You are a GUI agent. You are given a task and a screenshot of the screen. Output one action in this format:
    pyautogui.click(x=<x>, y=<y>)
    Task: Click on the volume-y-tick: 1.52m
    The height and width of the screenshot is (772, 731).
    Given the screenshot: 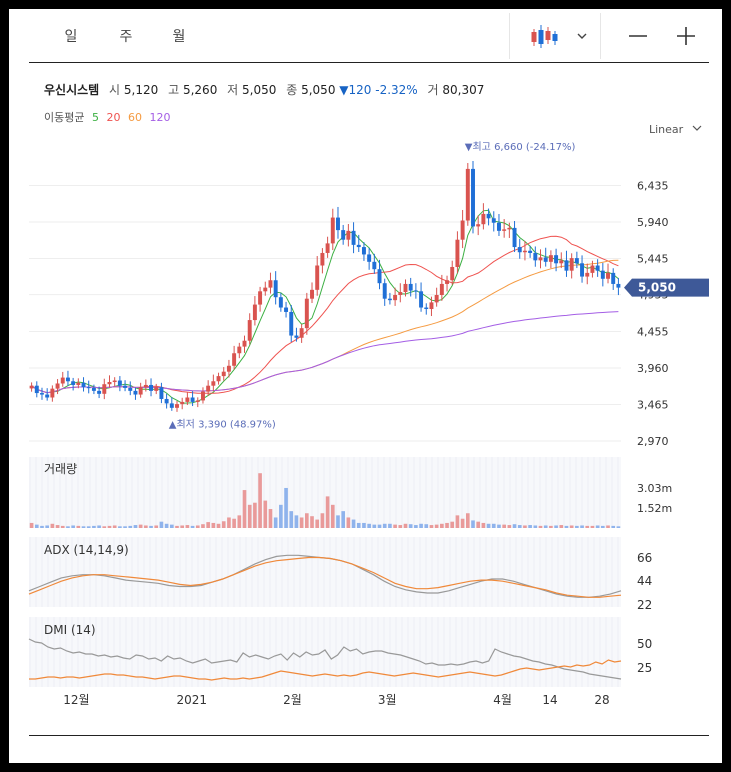 What is the action you would take?
    pyautogui.click(x=654, y=508)
    